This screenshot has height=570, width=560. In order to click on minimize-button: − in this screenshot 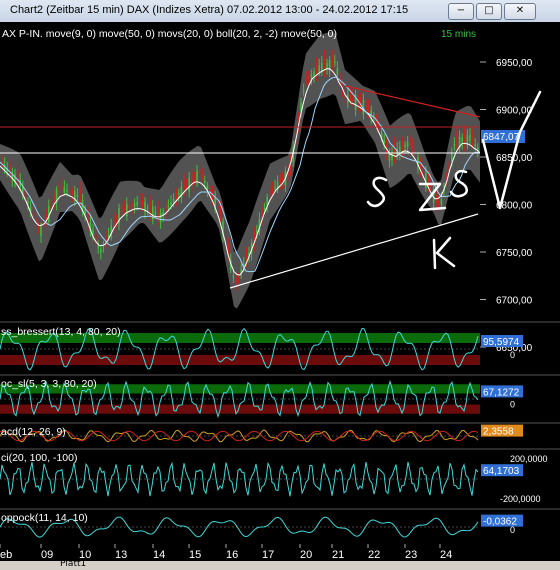, I will do `click(461, 11)`.